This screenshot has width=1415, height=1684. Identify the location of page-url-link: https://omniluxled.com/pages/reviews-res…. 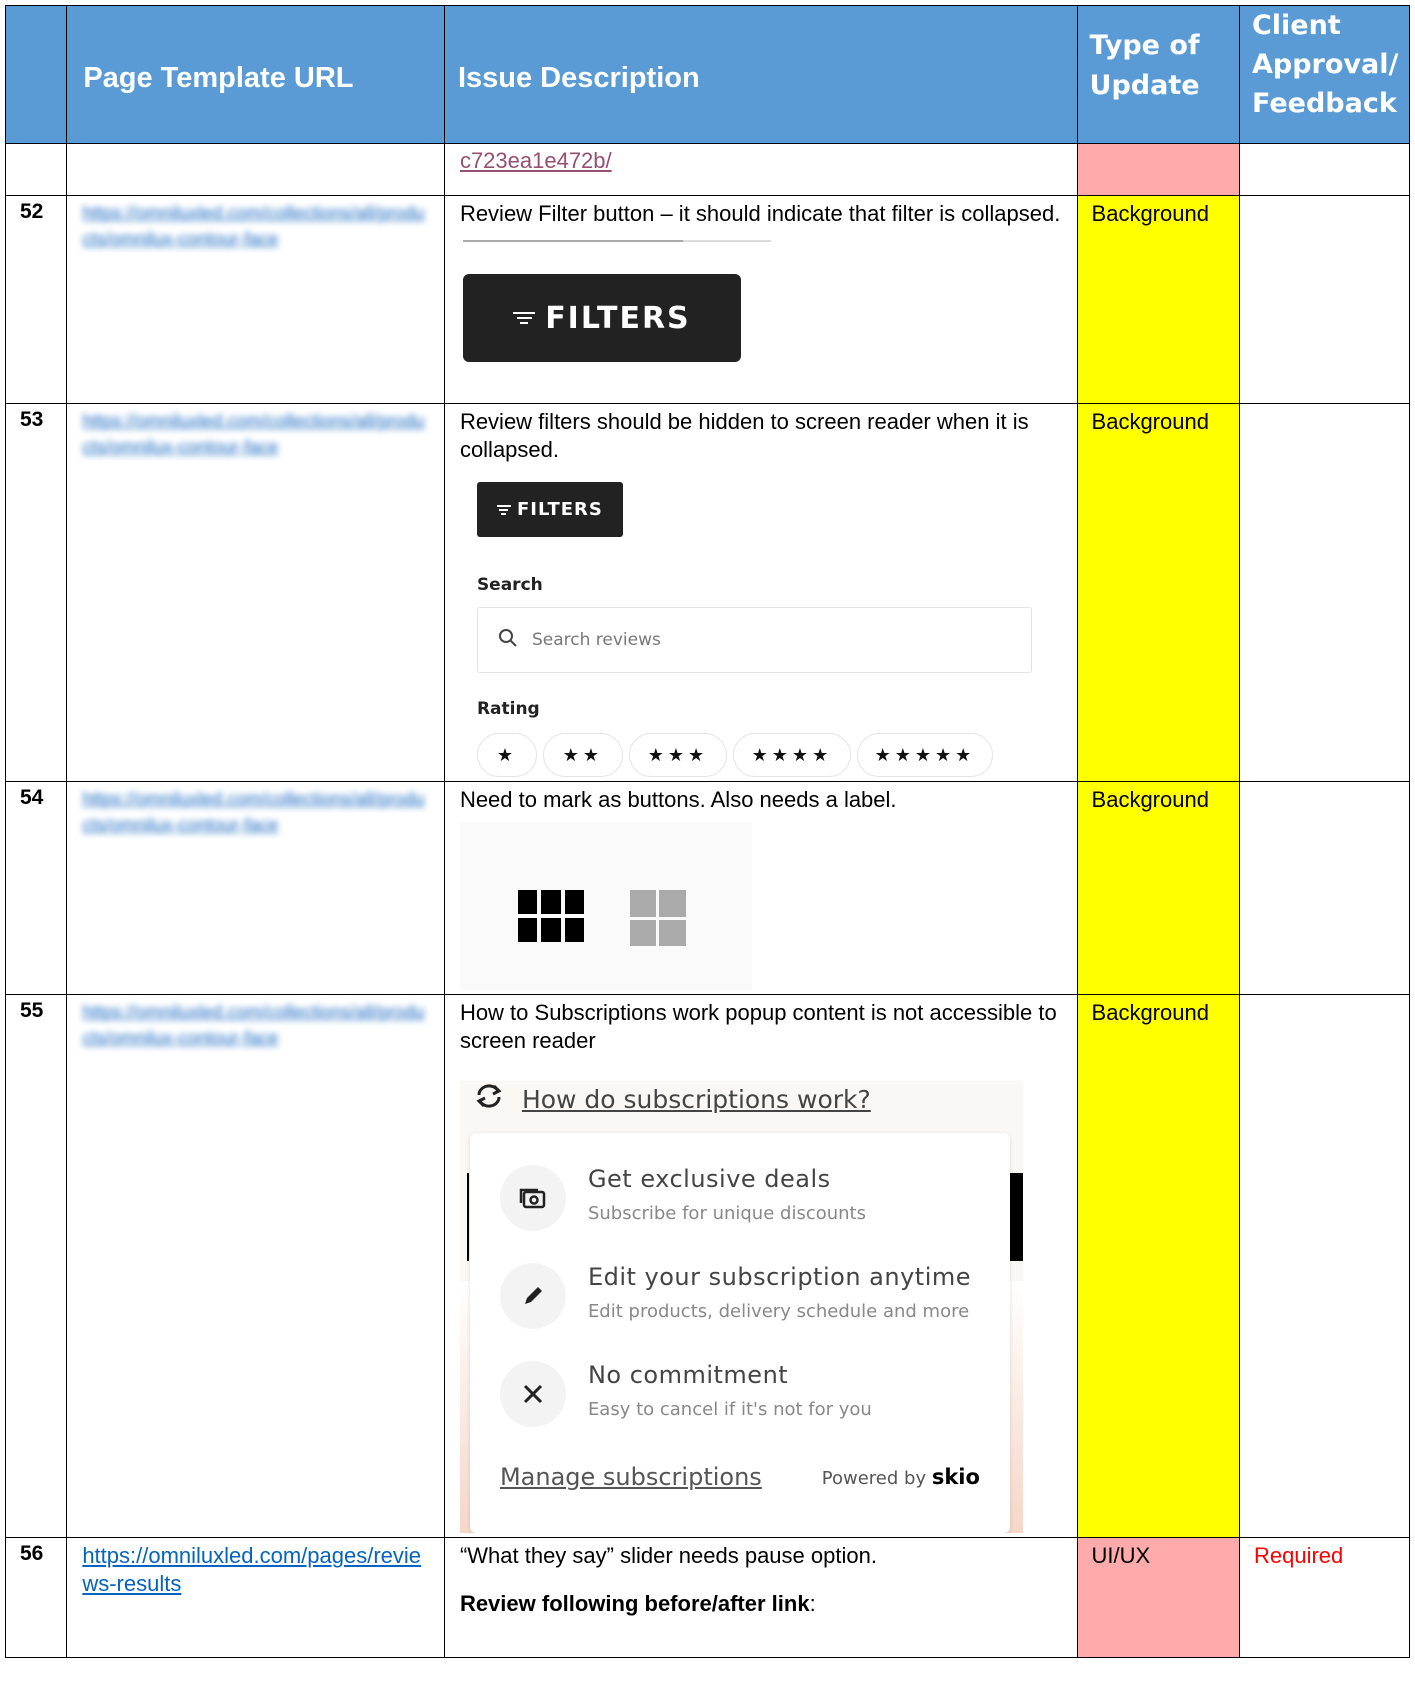
(251, 1569).